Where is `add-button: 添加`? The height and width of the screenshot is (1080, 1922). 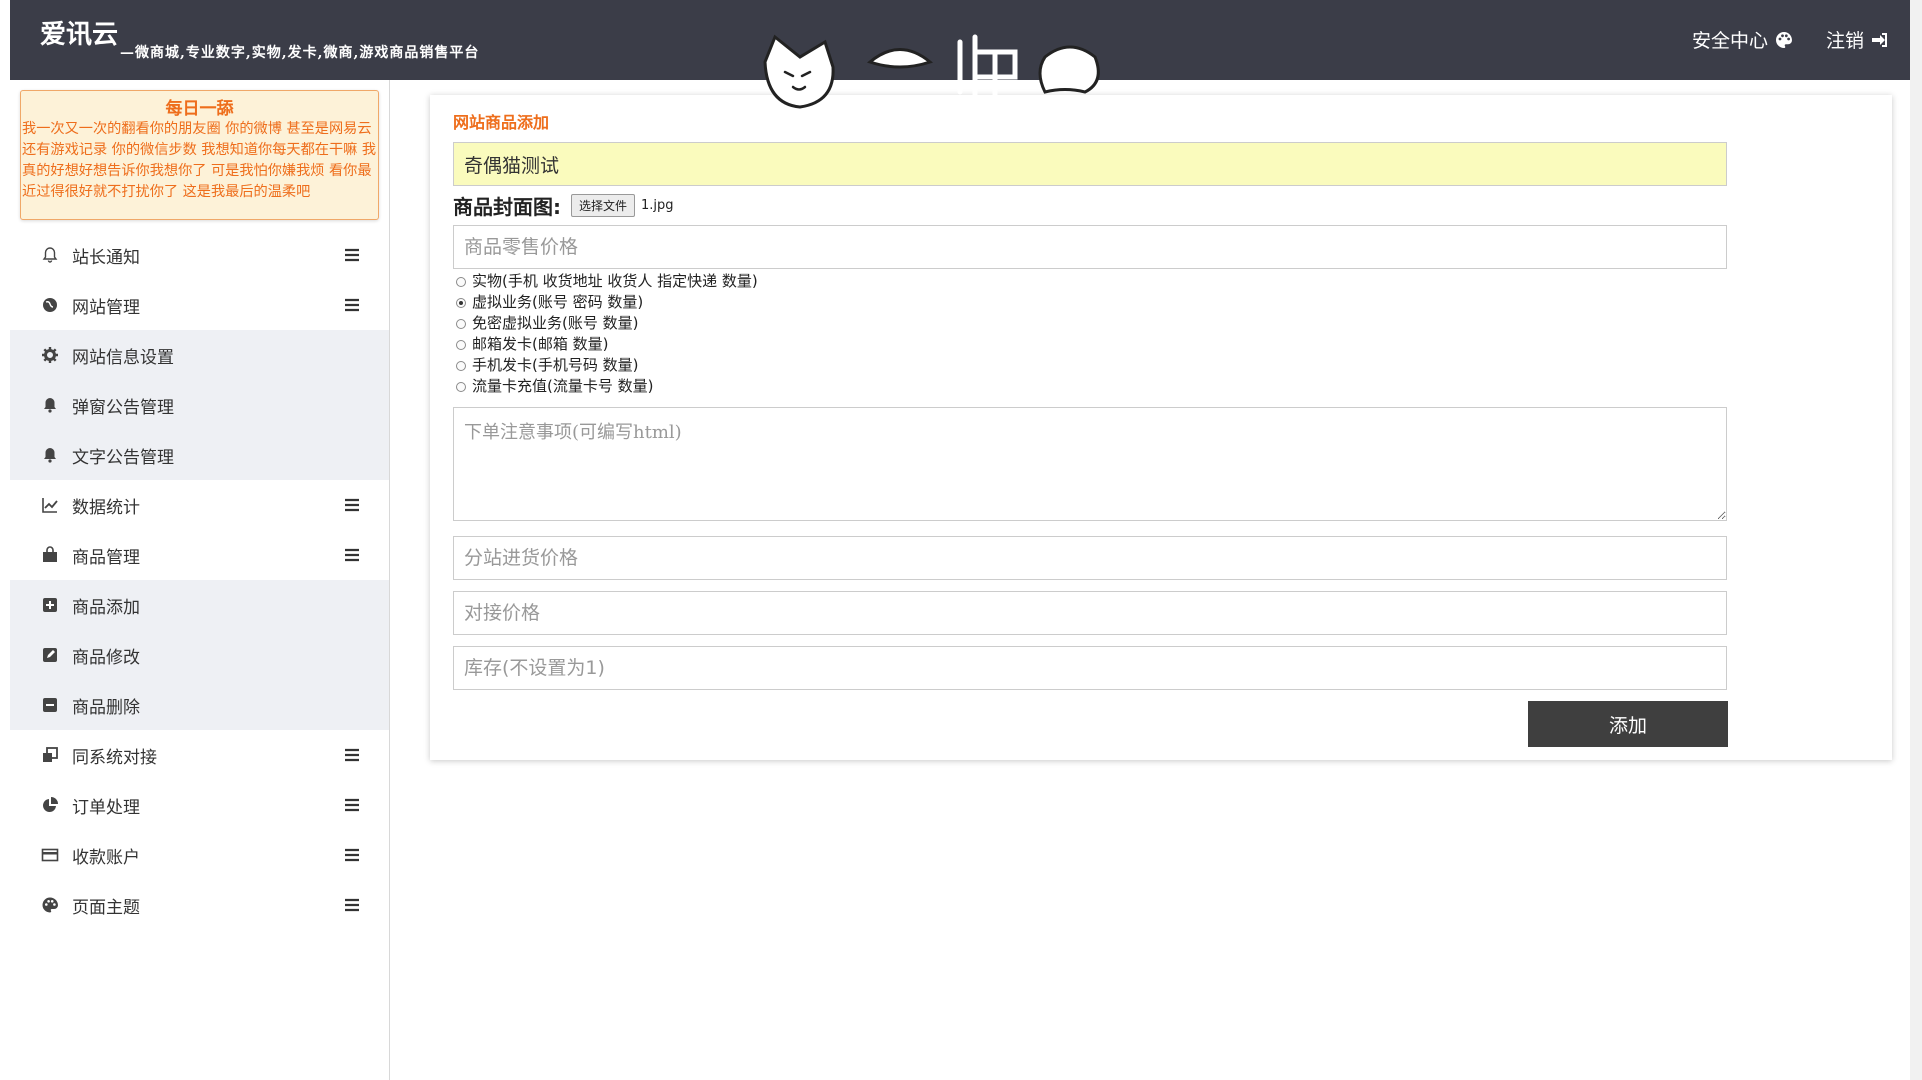 add-button: 添加 is located at coordinates (1628, 724).